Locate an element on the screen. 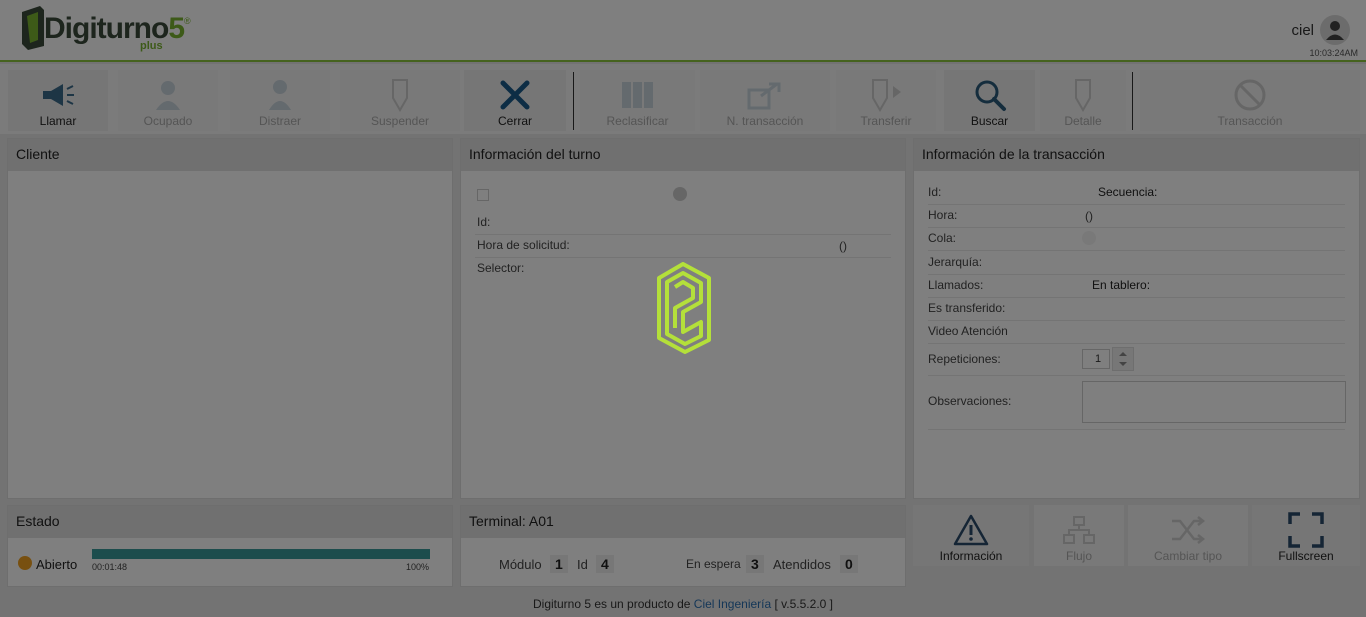  loading-spinner-icon is located at coordinates (684, 308).